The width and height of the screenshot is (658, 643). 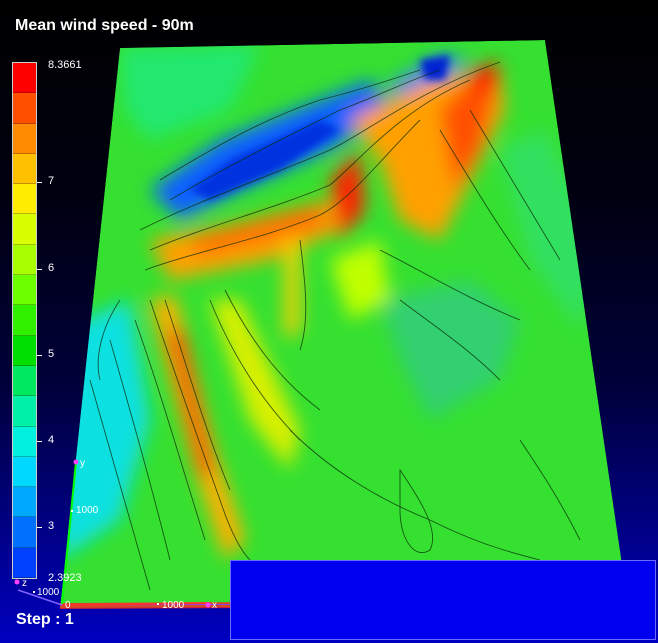 What do you see at coordinates (173, 605) in the screenshot?
I see `x-axis-tick: 1000` at bounding box center [173, 605].